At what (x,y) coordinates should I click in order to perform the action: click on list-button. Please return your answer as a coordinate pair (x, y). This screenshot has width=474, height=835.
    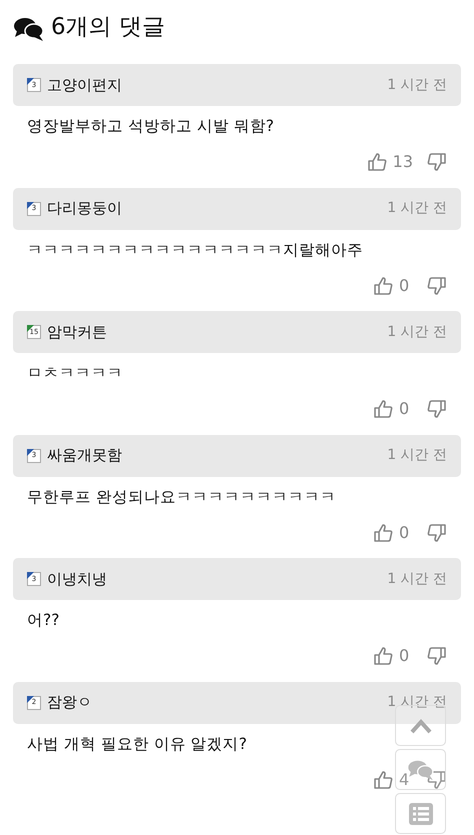
    Looking at the image, I should click on (420, 813).